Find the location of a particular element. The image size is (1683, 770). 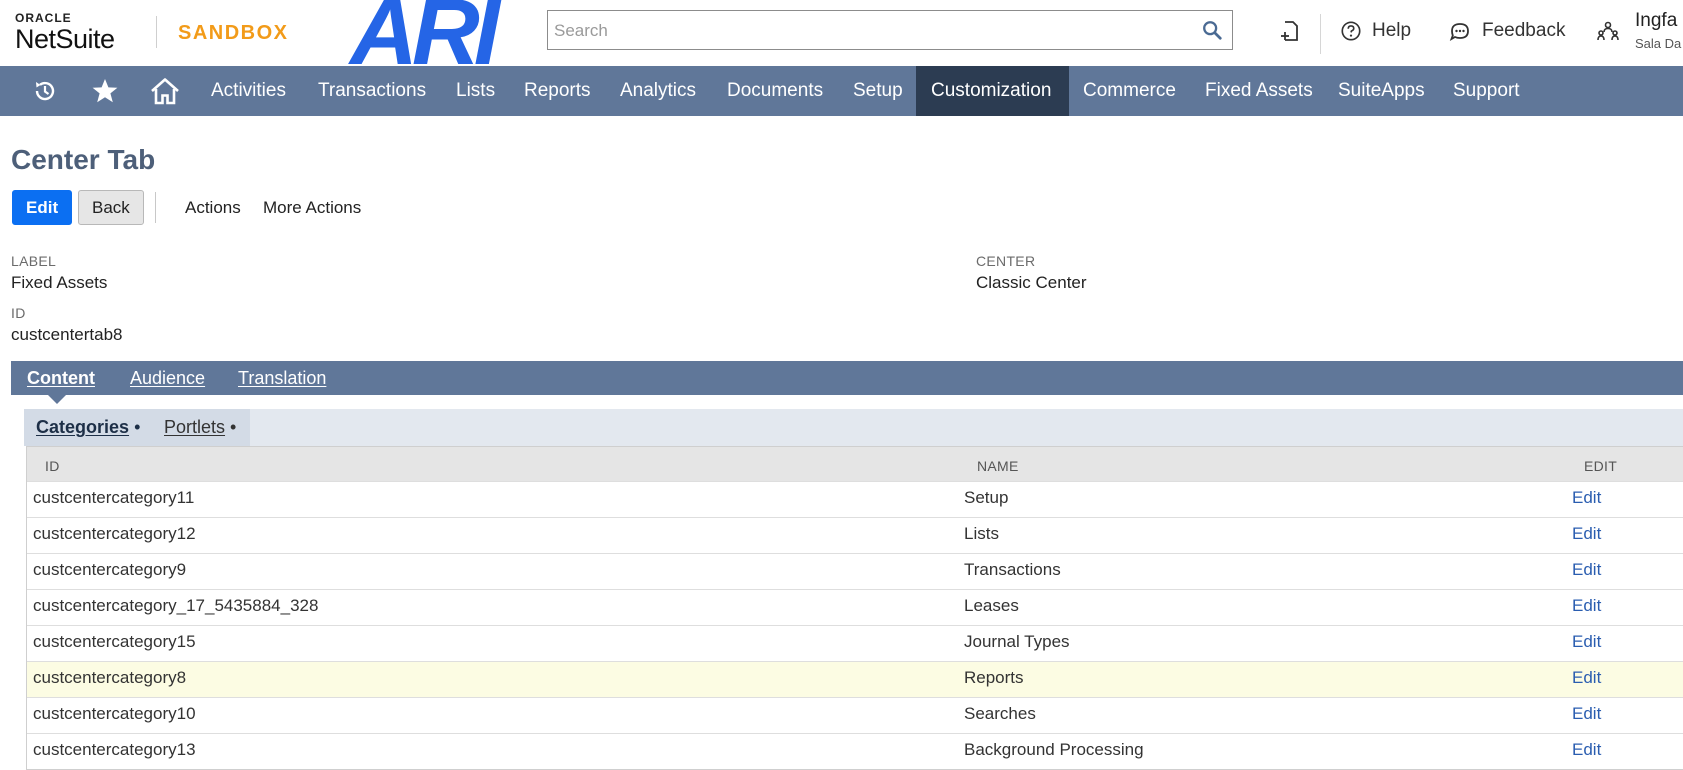

label-field-value: Fixed Assets is located at coordinates (59, 282).